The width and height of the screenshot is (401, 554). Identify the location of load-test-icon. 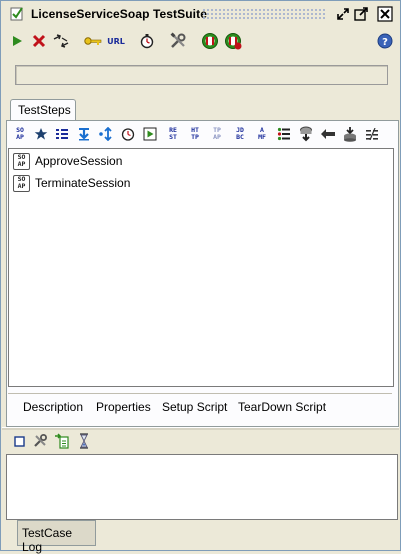
(210, 41).